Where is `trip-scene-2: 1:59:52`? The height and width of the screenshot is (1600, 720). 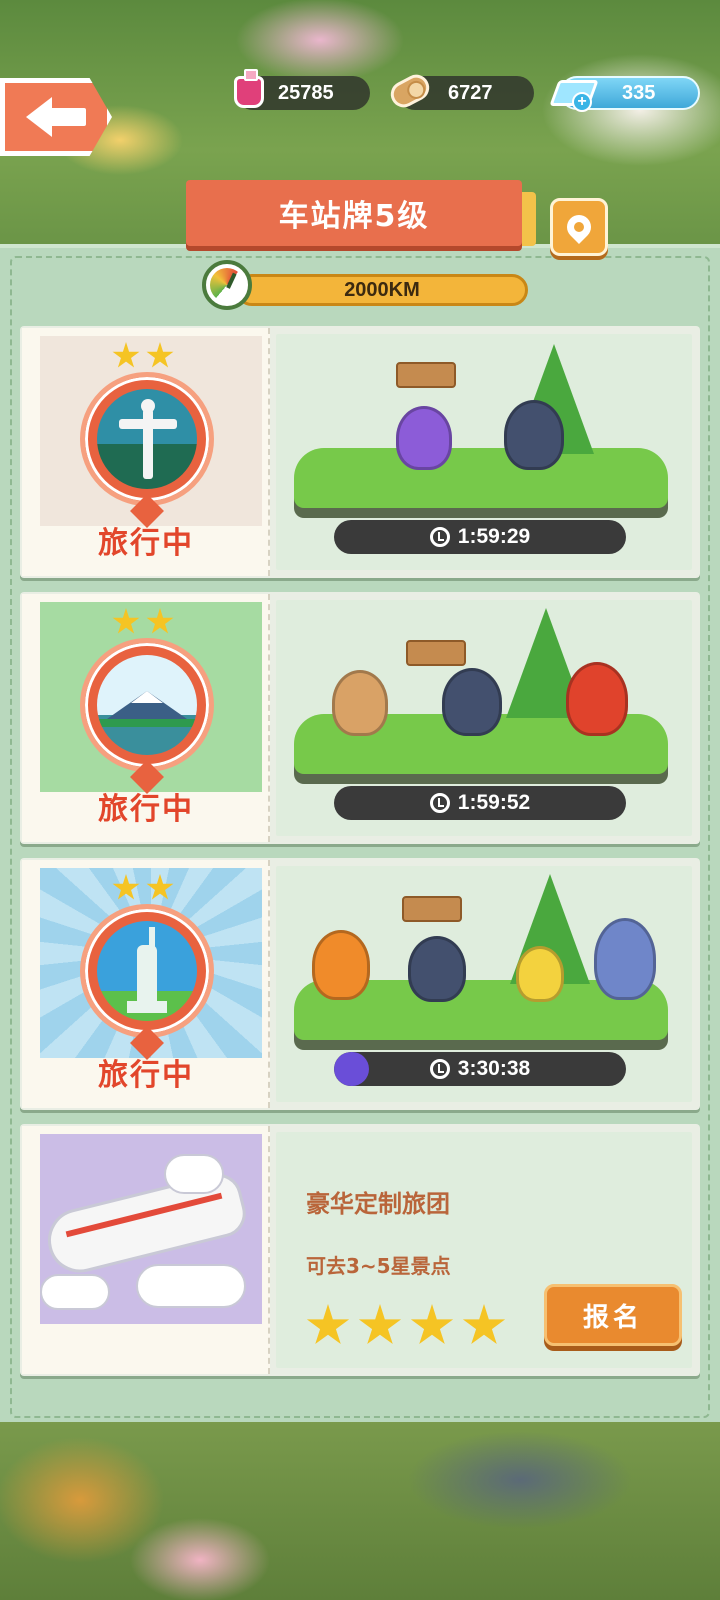
trip-scene-2: 1:59:52 is located at coordinates (484, 718).